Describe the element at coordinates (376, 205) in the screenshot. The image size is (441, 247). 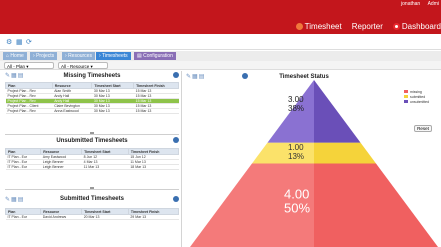
I see `pyramid-segment-missing` at that location.